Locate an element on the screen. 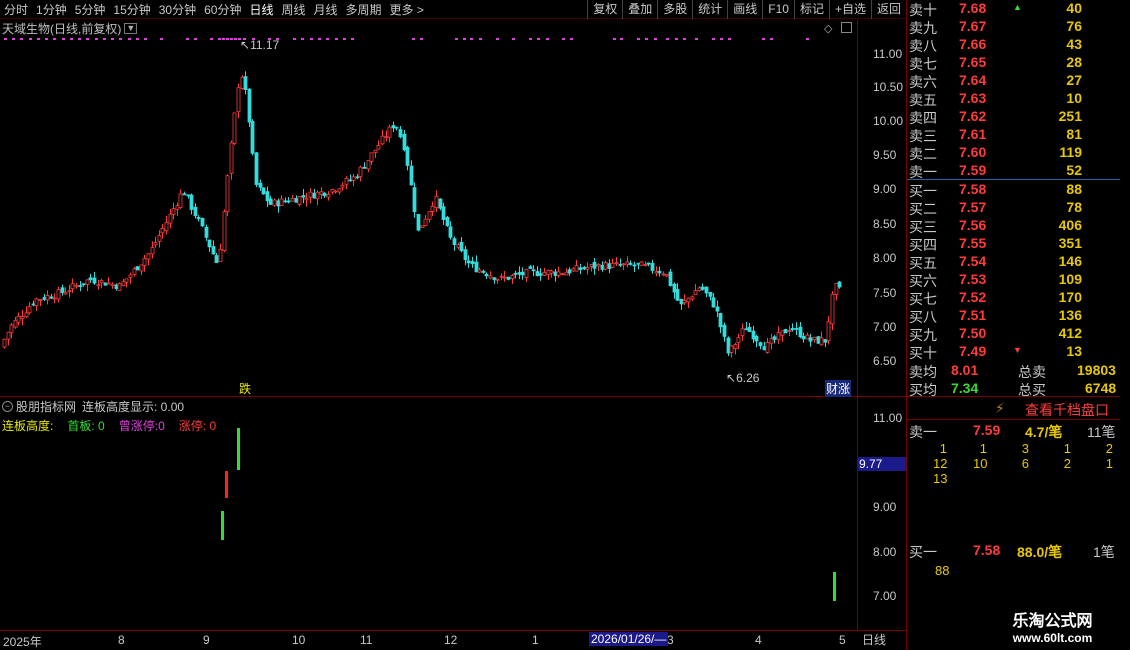 The image size is (1130, 650). ask-row: 卖二 7.60 119 is located at coordinates (1013, 153).